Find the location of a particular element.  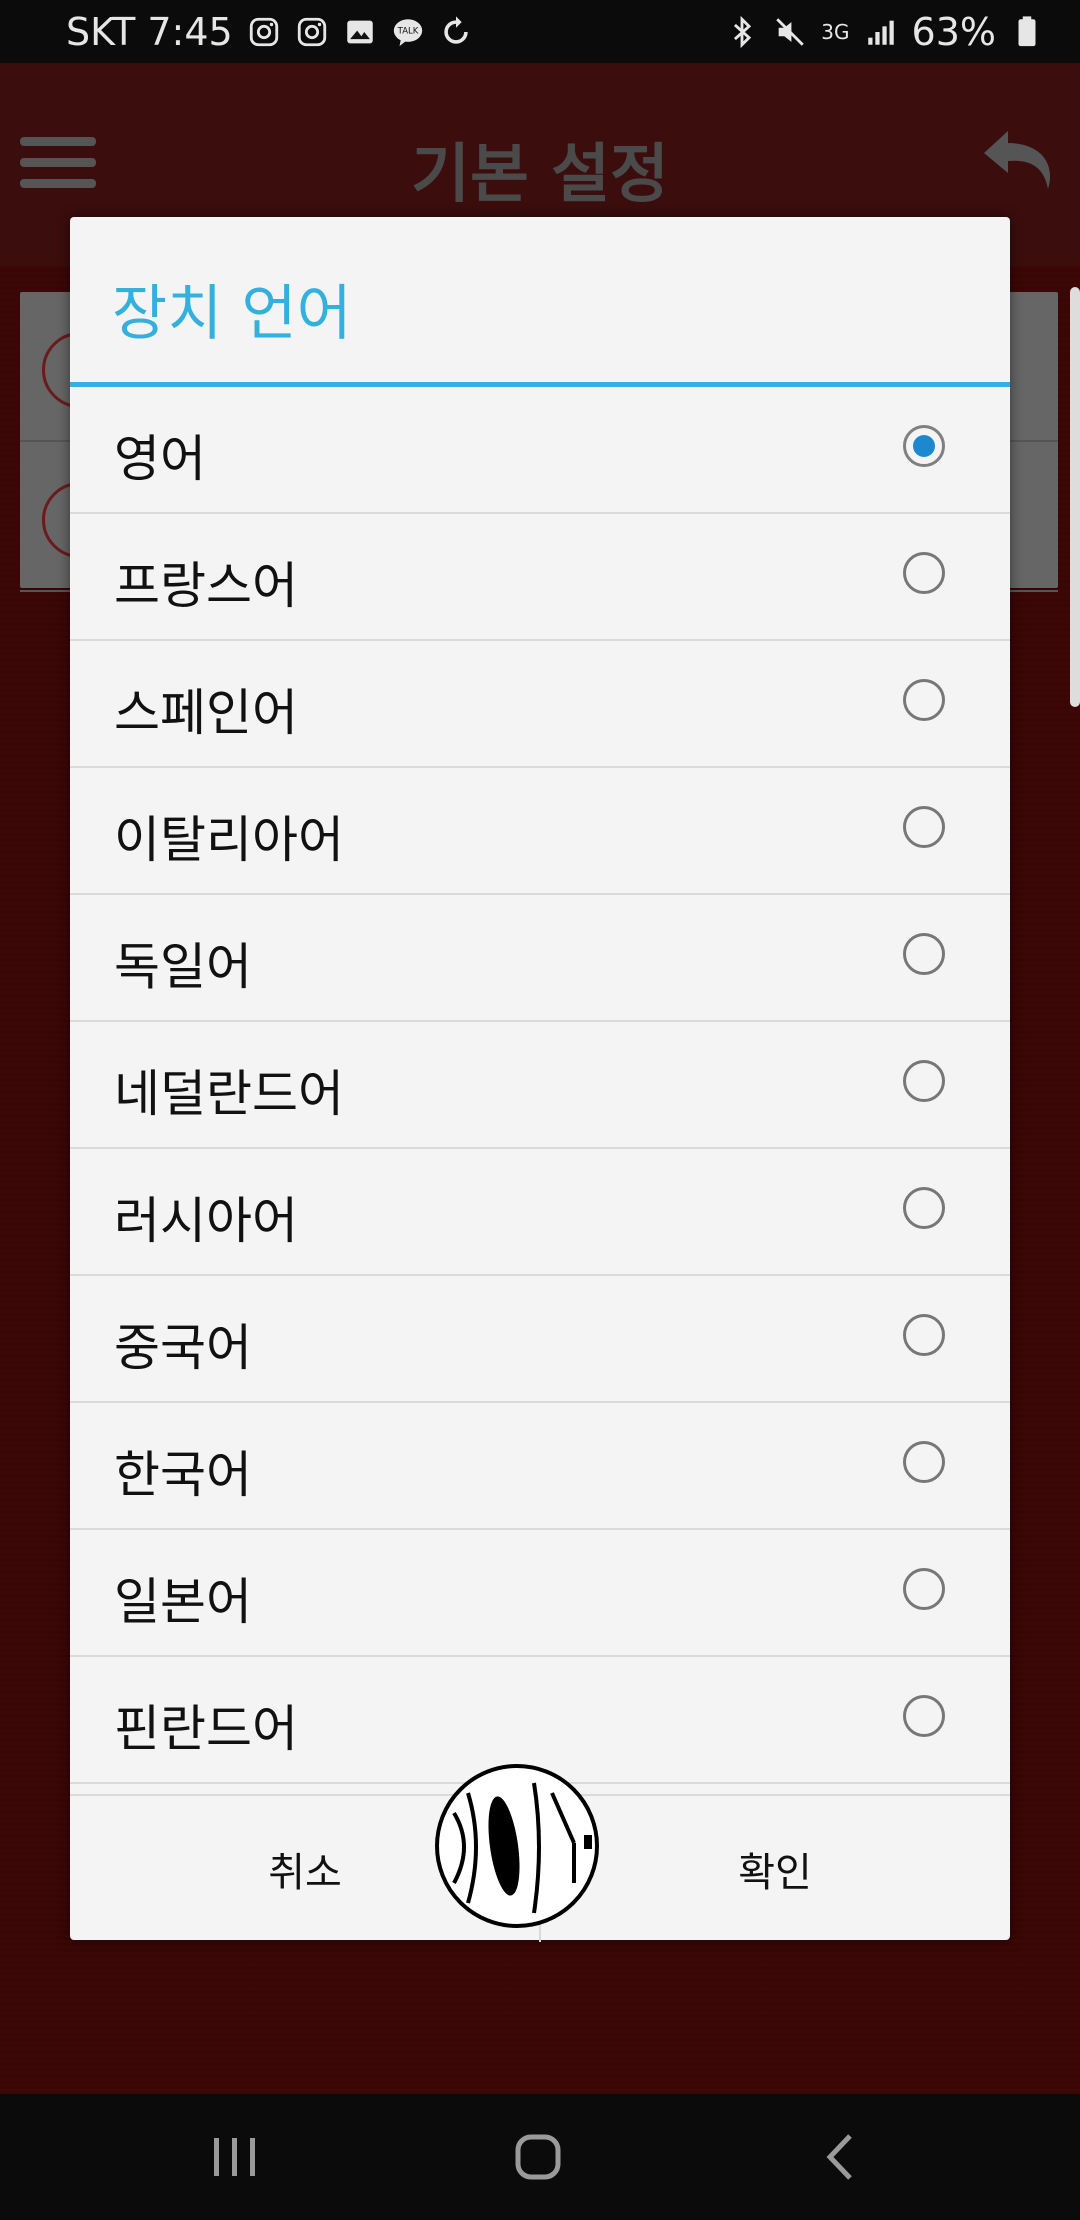

battery-percent: 63% is located at coordinates (953, 31).